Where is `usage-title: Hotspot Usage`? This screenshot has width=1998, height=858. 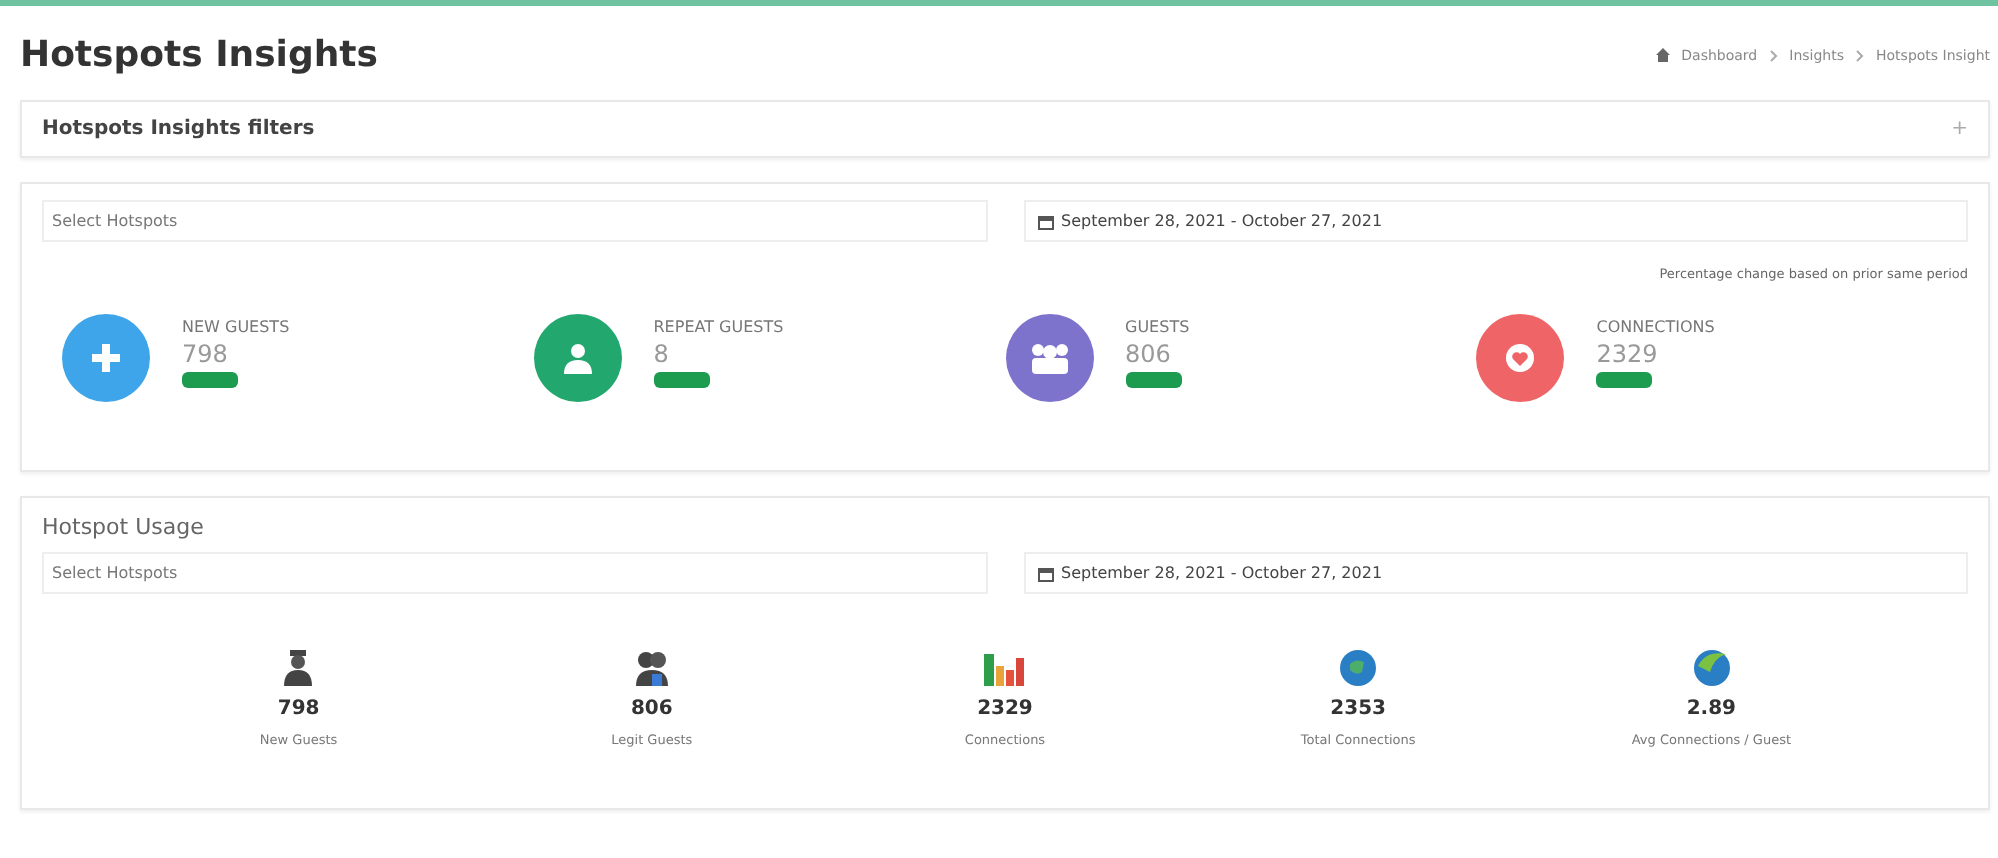 usage-title: Hotspot Usage is located at coordinates (124, 527).